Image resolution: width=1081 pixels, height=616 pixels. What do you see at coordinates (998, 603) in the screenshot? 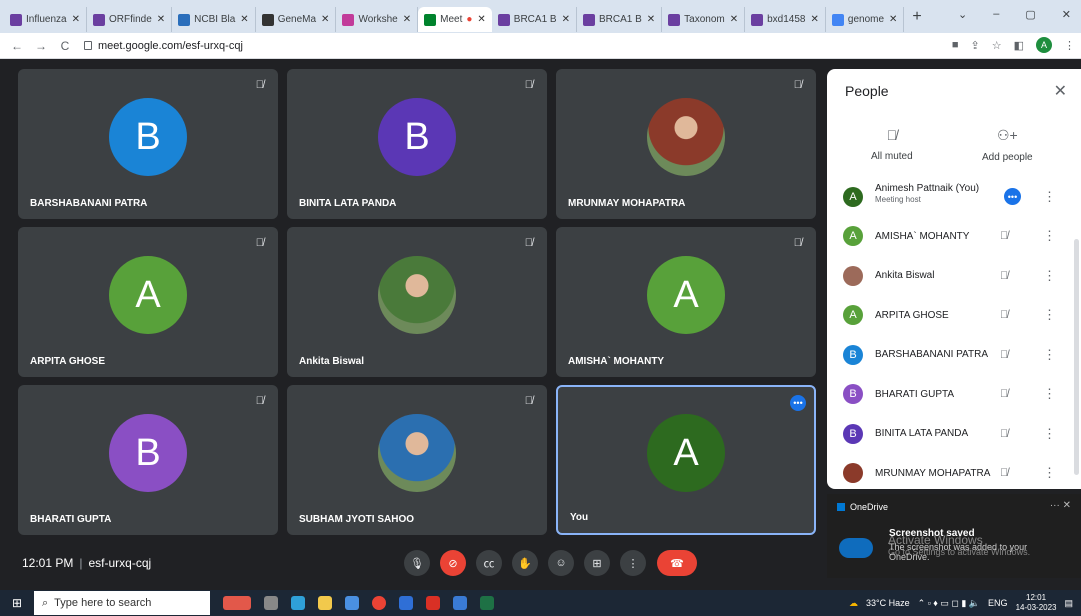
I see `language-indicator: ENG` at bounding box center [998, 603].